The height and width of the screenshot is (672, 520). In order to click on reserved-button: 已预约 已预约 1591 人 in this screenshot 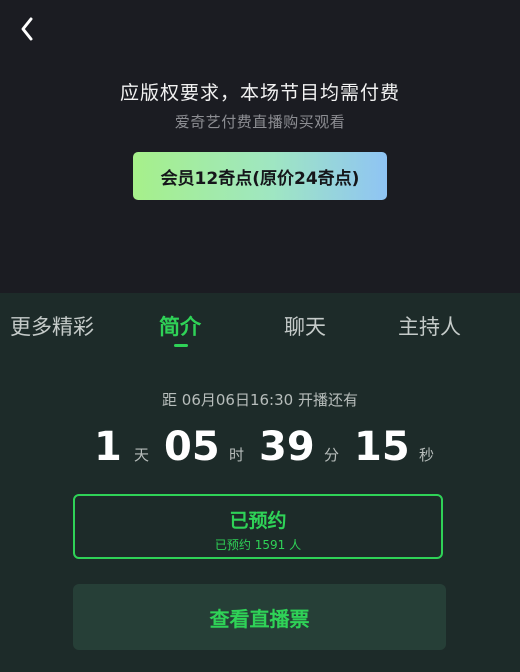, I will do `click(258, 526)`.